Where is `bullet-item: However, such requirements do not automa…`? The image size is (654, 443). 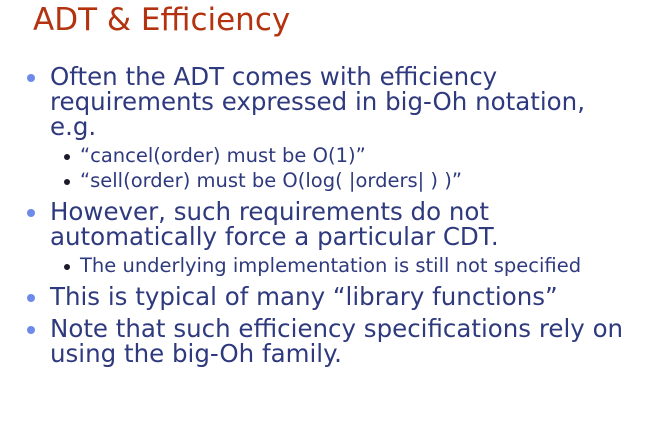 bullet-item: However, such requirements do not automa… is located at coordinates (305, 224).